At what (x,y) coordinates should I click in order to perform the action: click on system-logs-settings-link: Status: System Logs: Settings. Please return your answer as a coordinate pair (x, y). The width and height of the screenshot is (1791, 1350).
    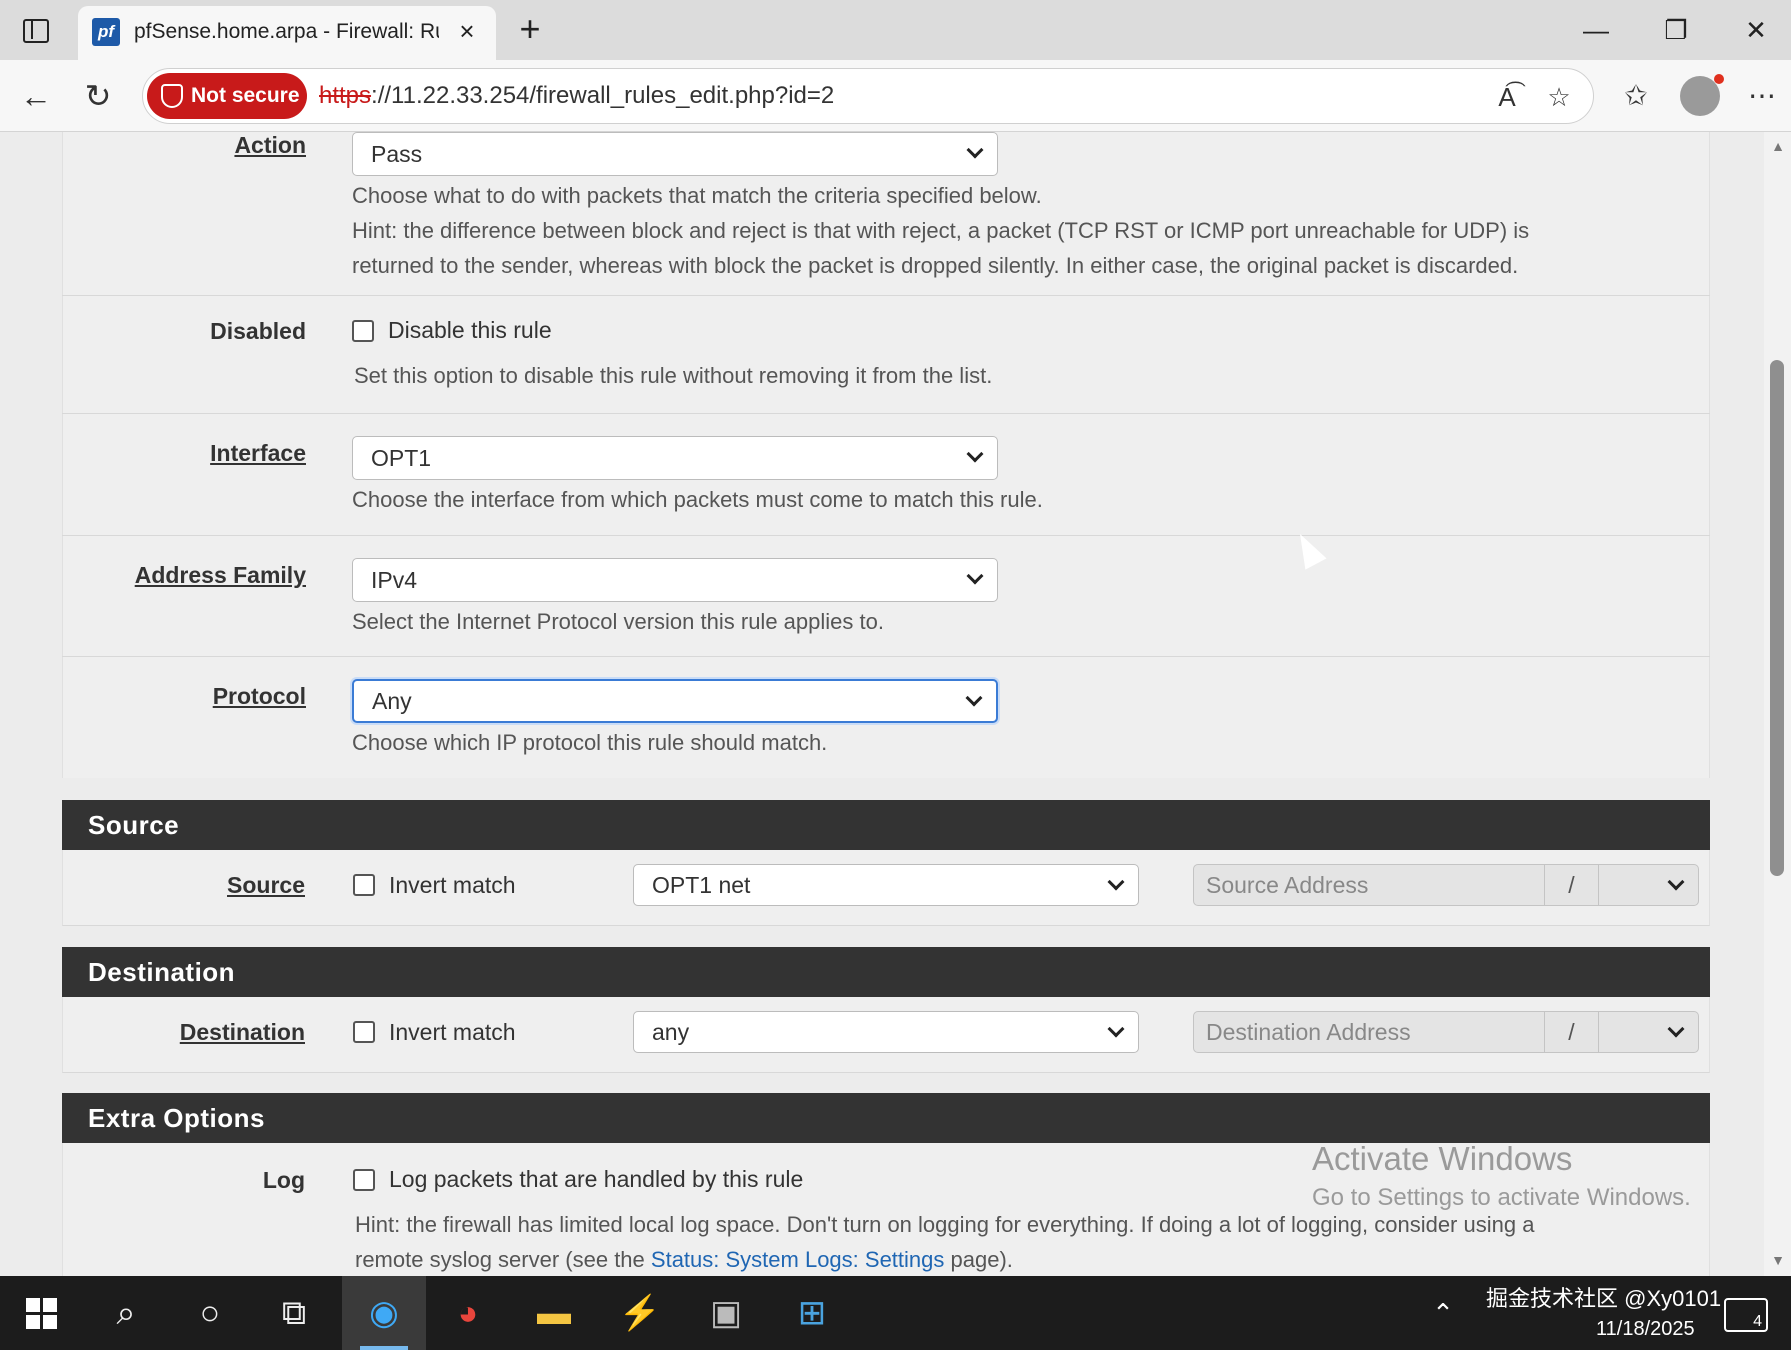
    Looking at the image, I should click on (797, 1259).